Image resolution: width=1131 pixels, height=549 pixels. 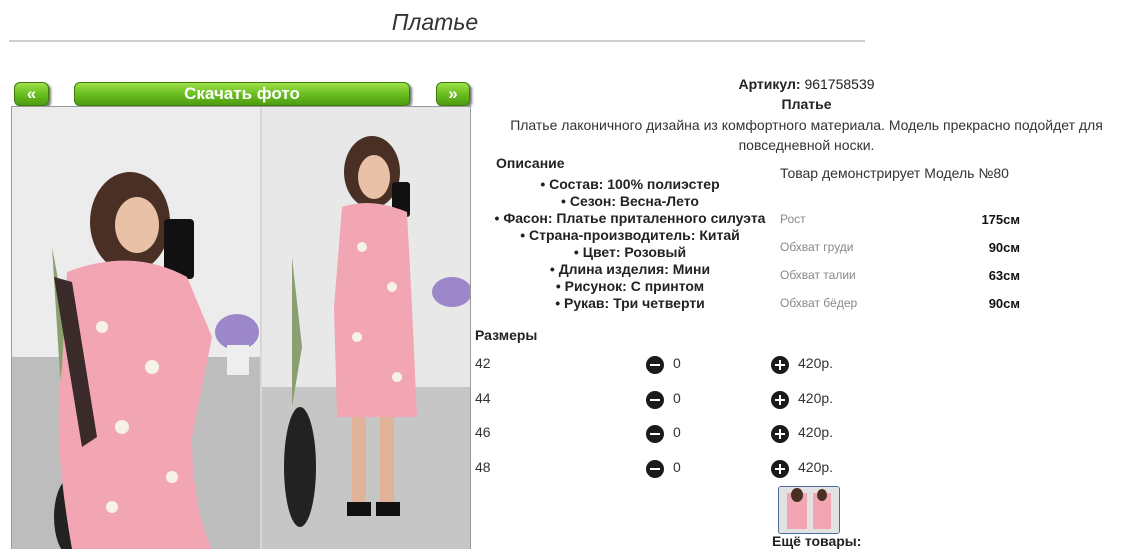 What do you see at coordinates (793, 219) in the screenshot?
I see `measurement-label: Рост` at bounding box center [793, 219].